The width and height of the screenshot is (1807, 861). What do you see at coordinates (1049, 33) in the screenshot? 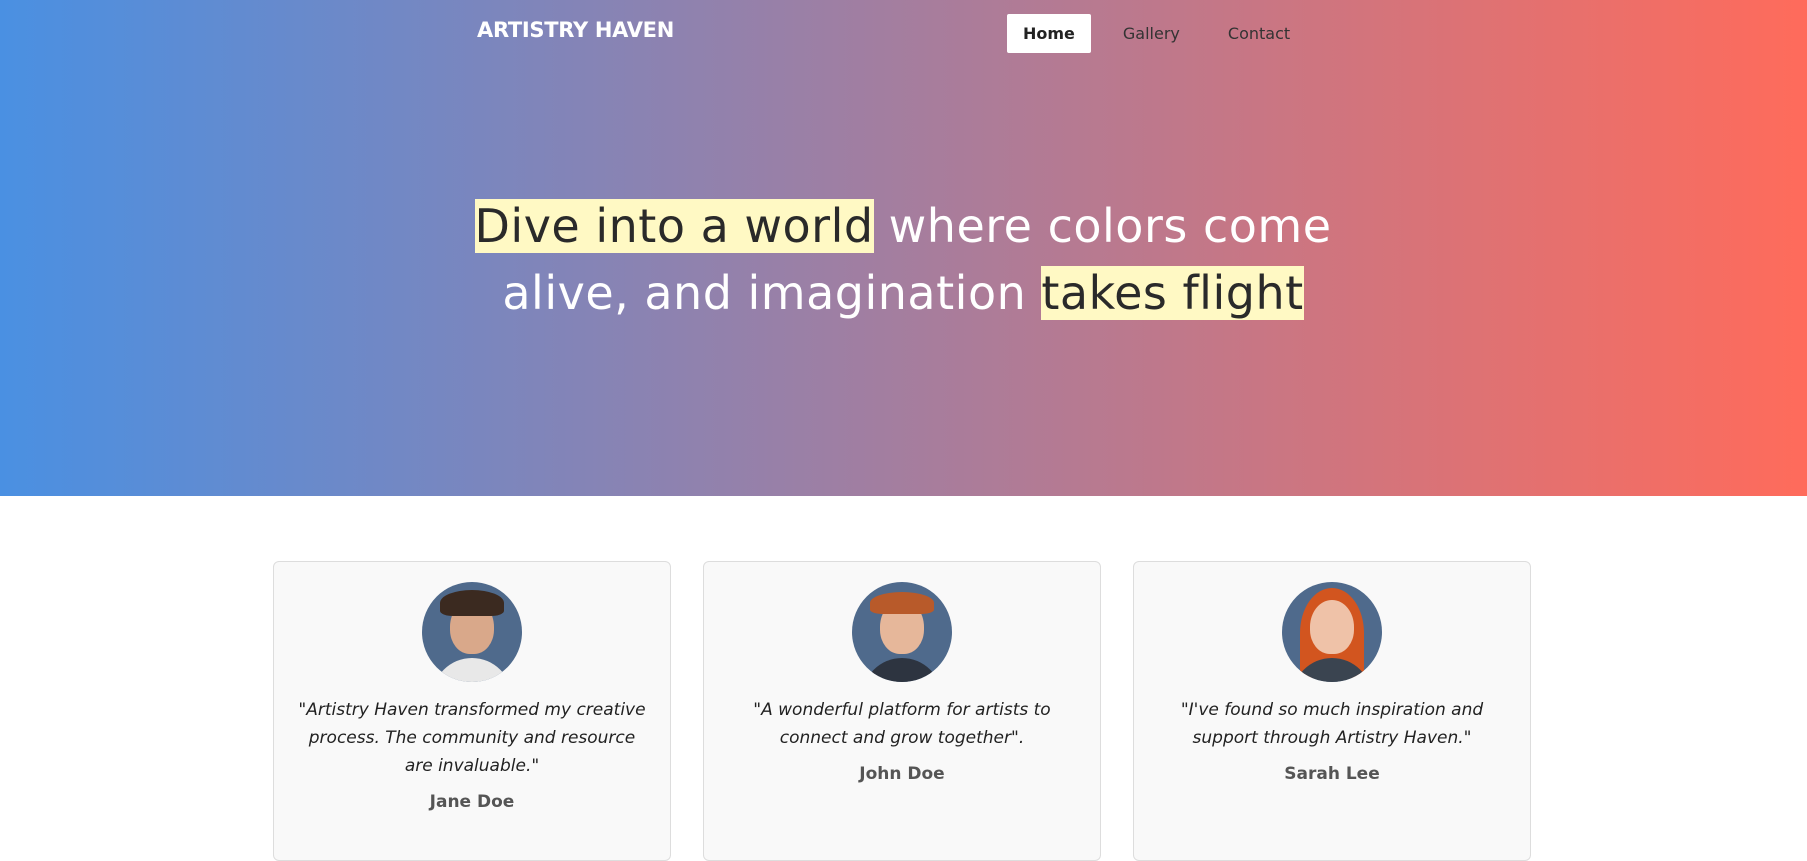
I see `nav-item-home: Home` at bounding box center [1049, 33].